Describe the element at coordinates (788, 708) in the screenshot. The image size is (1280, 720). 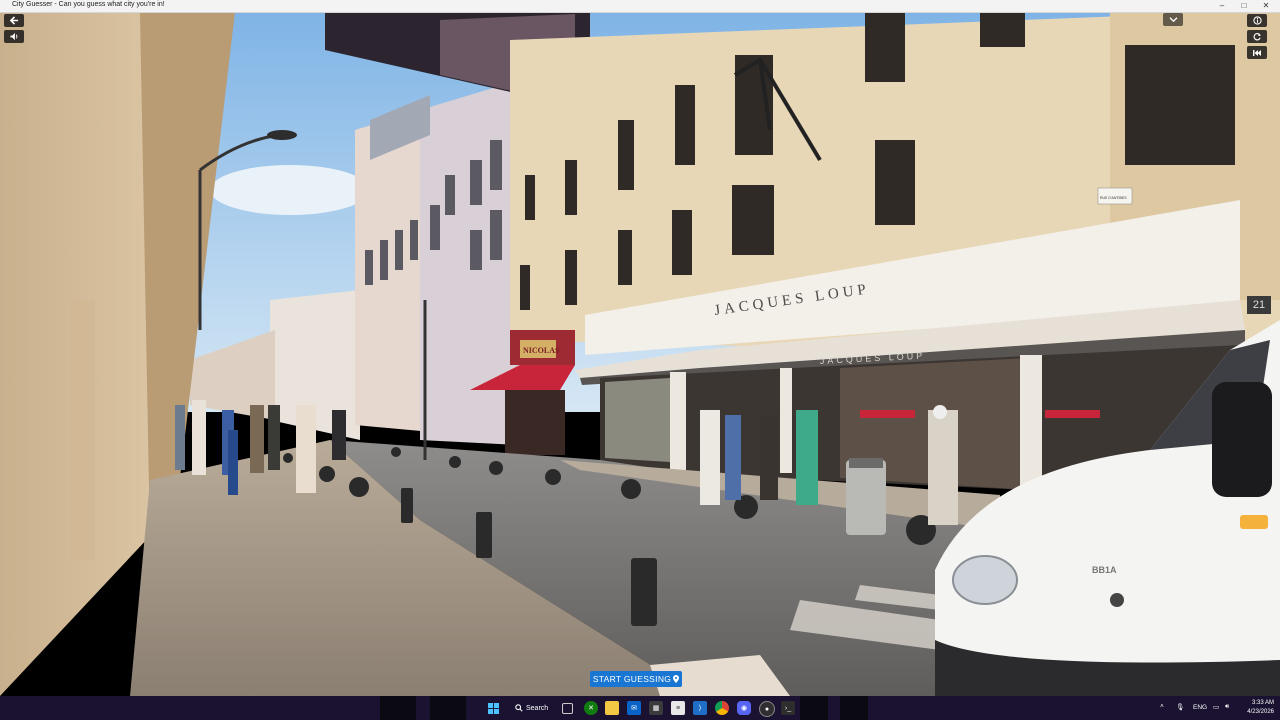
I see `terminal-icon: ›_` at that location.